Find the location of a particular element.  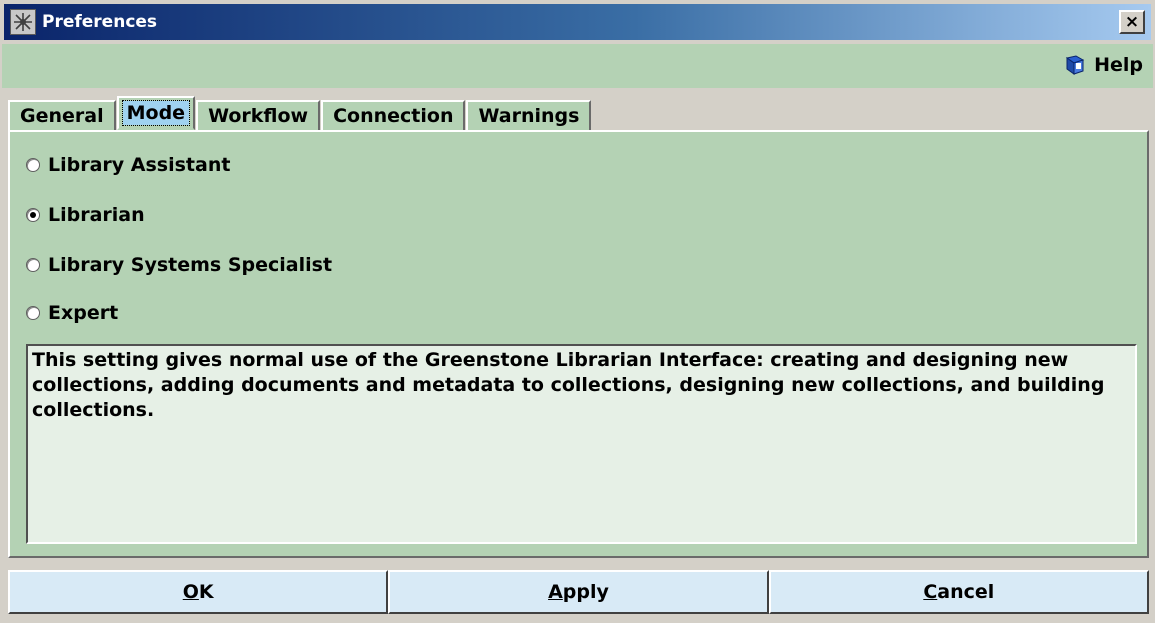

close-icon: × is located at coordinates (1132, 21).